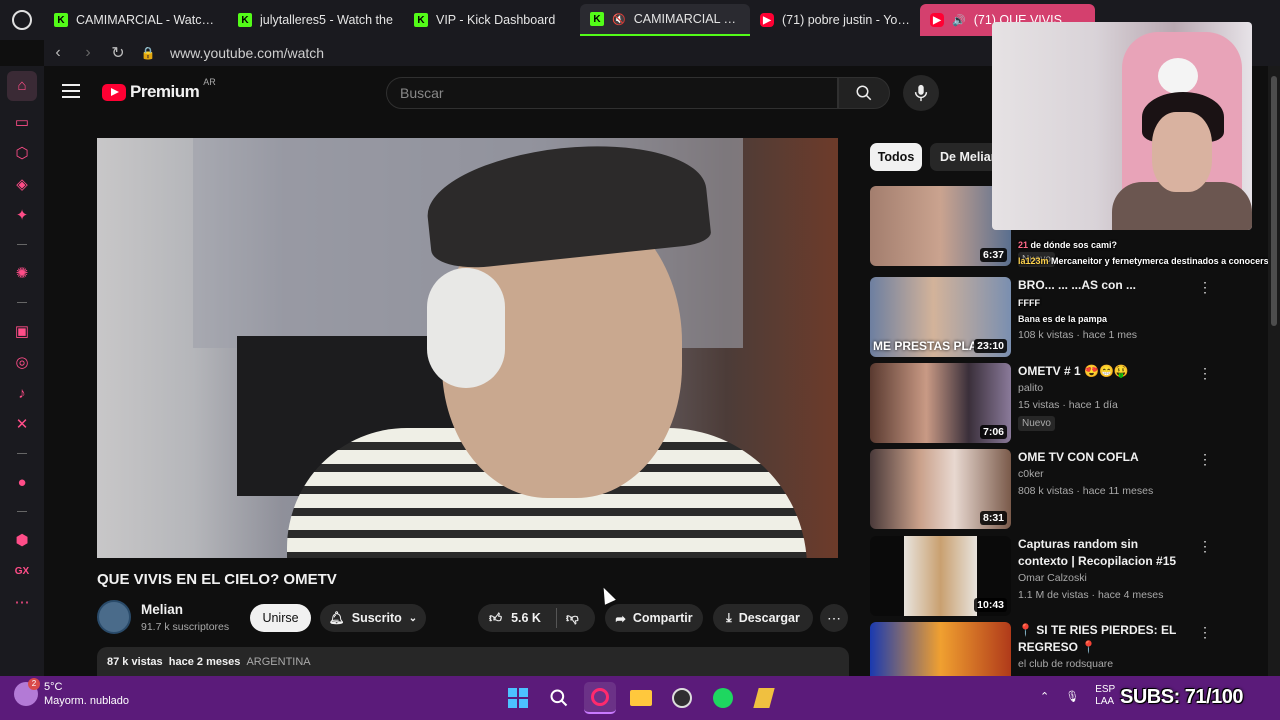 The image size is (1280, 720). Describe the element at coordinates (1274, 201) in the screenshot. I see `scrollbar-thumb` at that location.